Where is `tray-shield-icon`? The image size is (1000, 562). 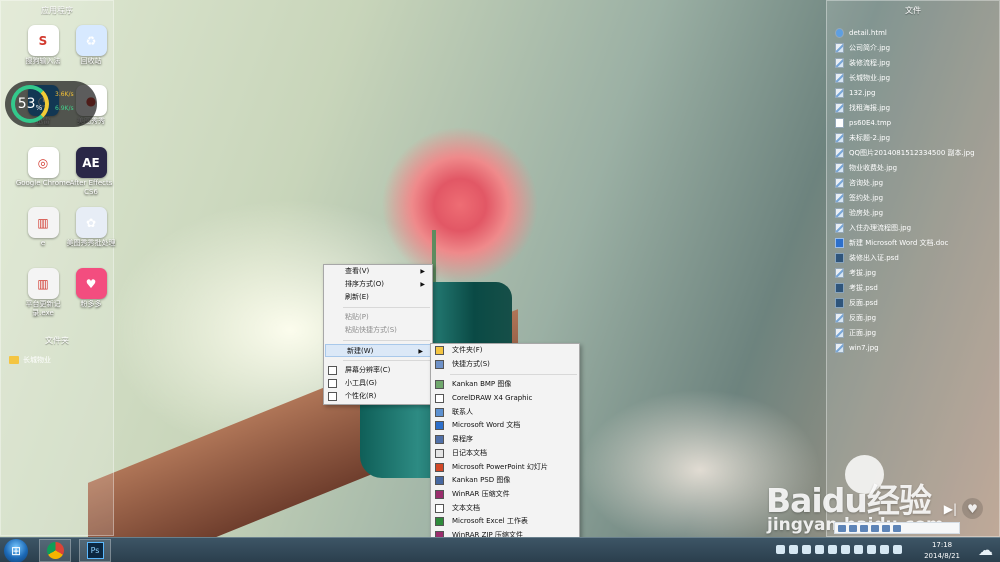
tray-shield-icon is located at coordinates (806, 549).